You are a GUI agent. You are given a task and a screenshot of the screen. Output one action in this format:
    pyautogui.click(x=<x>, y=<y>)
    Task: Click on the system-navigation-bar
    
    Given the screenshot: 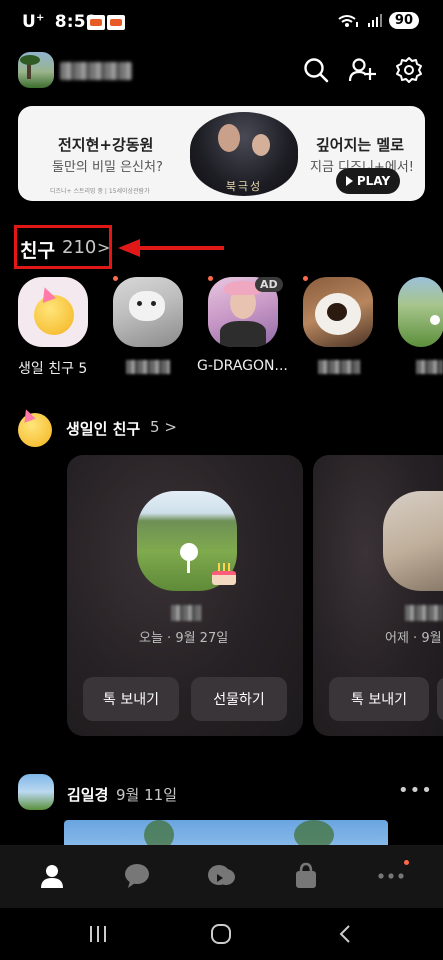 What is the action you would take?
    pyautogui.click(x=221, y=934)
    